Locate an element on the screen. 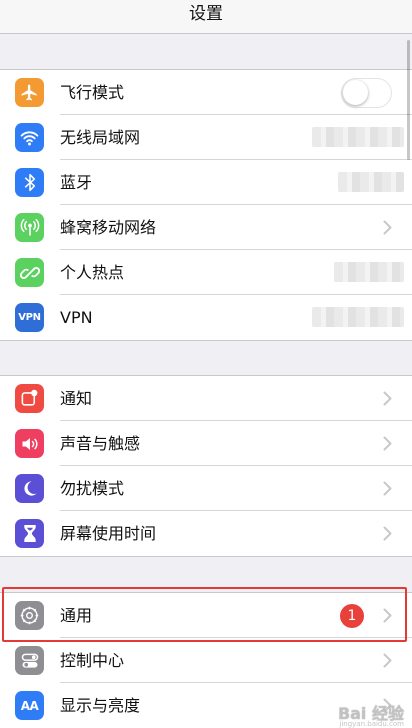 The width and height of the screenshot is (412, 728). settings-row-label: 屏幕使用时间 is located at coordinates (108, 533).